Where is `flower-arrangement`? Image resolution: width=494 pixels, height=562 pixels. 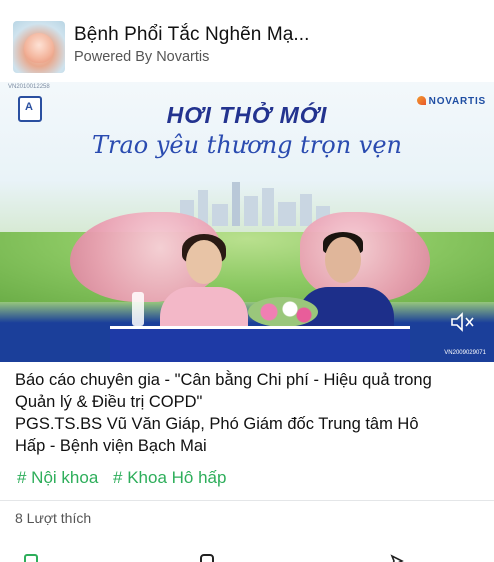
flower-arrangement is located at coordinates (283, 312).